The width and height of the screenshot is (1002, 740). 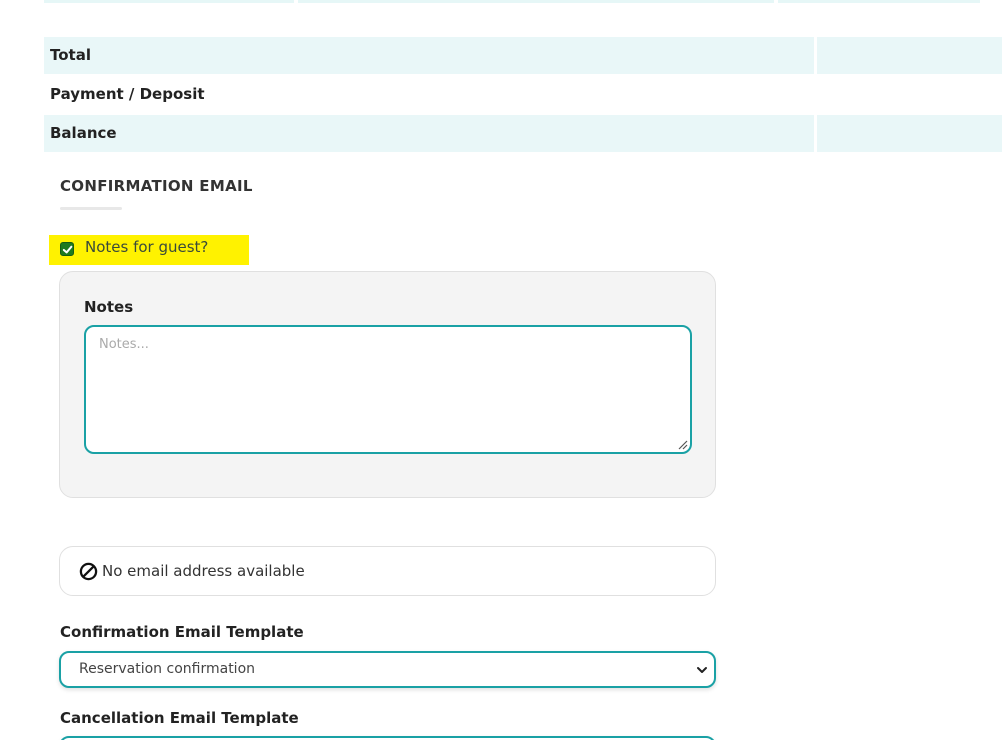 I want to click on no-email-text: No email address available, so click(x=203, y=571).